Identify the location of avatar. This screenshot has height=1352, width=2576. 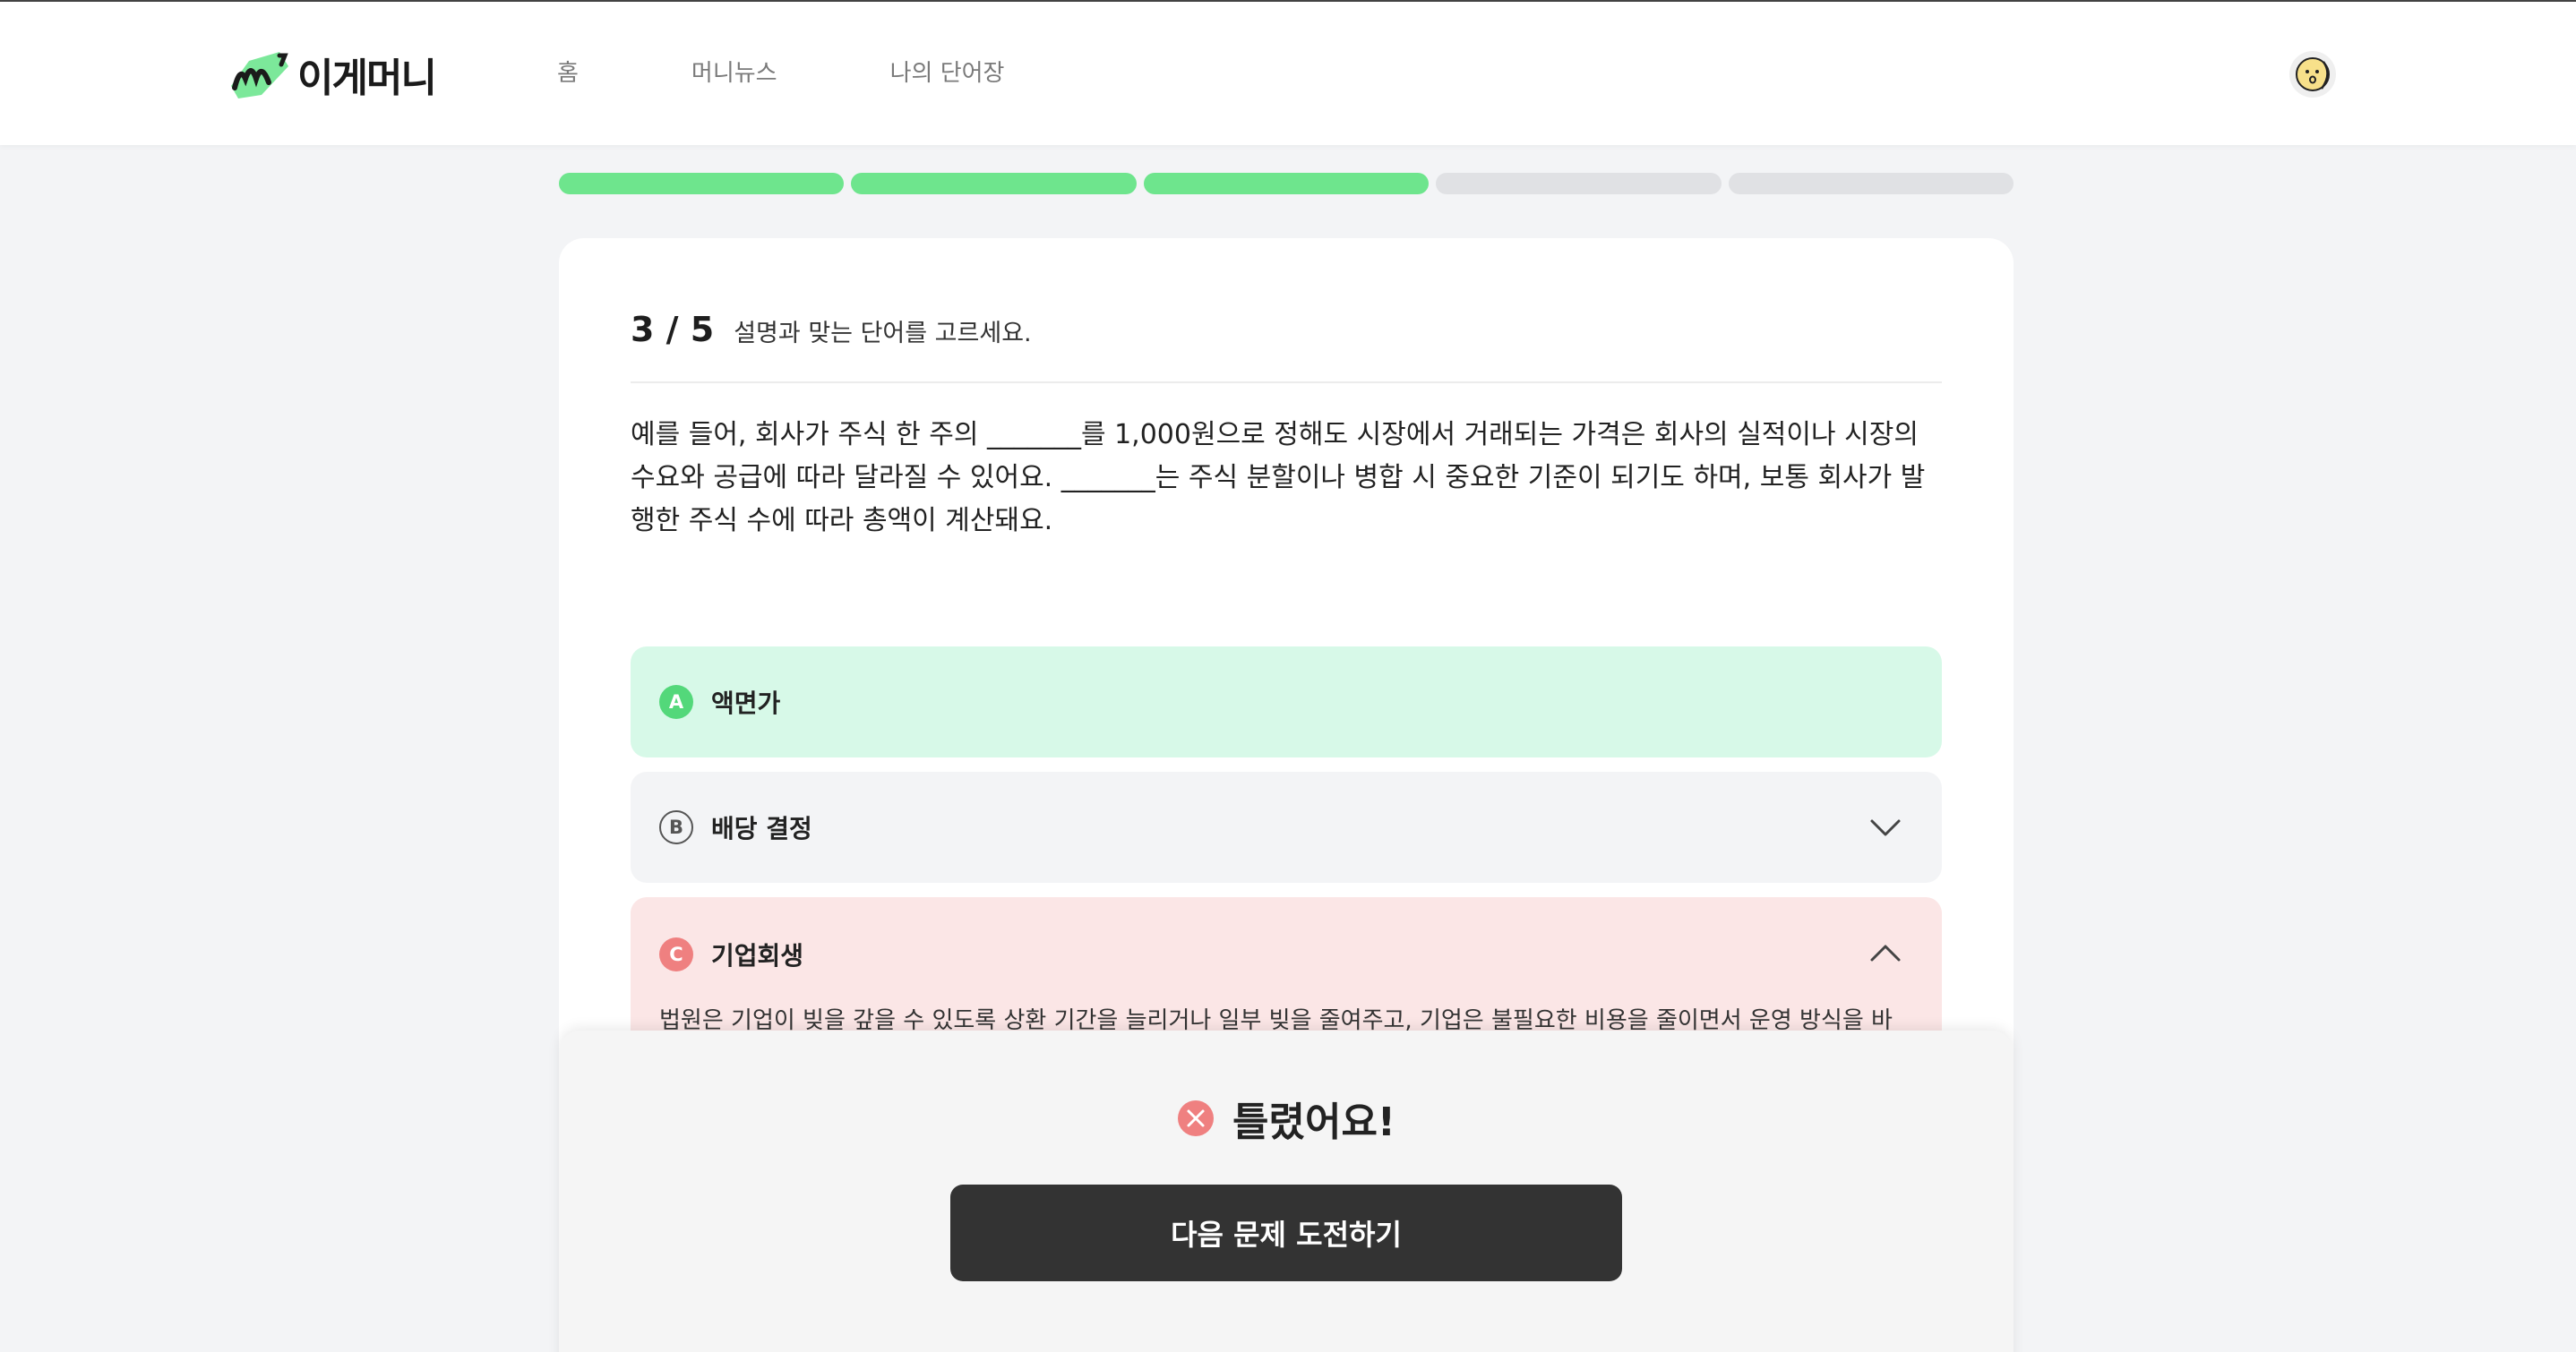
(2312, 75).